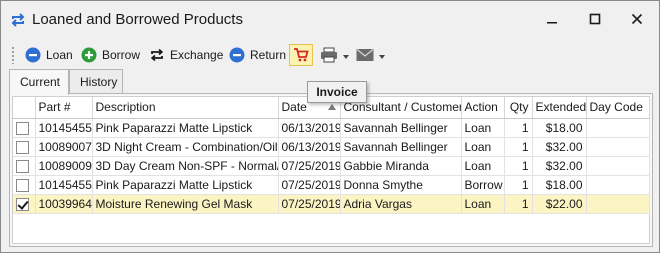  What do you see at coordinates (518, 108) in the screenshot?
I see `column-header-qty: Qty` at bounding box center [518, 108].